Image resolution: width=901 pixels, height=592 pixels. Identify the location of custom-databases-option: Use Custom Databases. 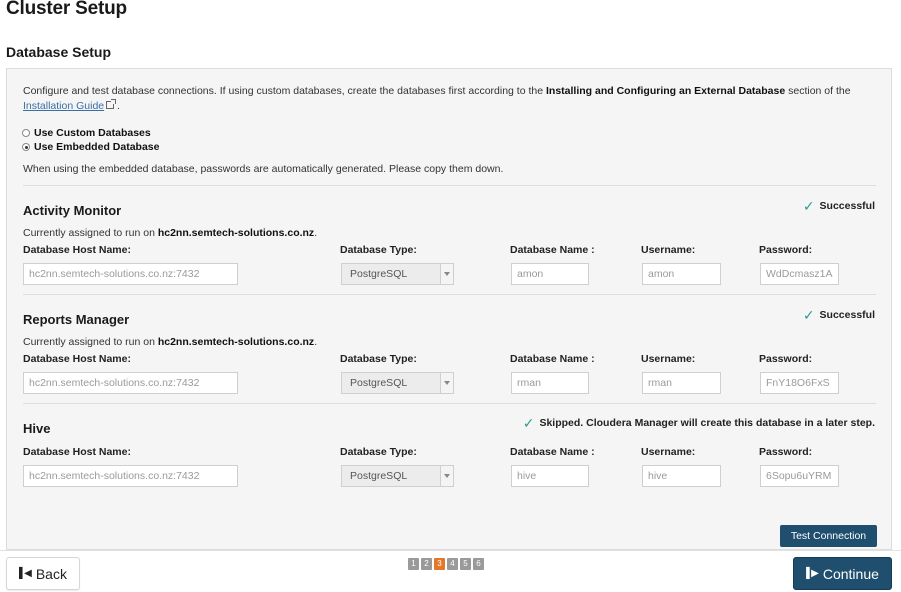
(86, 133).